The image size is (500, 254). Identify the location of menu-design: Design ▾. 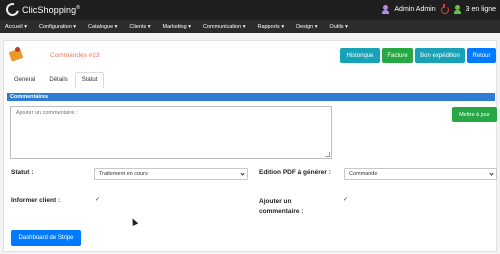
(306, 27).